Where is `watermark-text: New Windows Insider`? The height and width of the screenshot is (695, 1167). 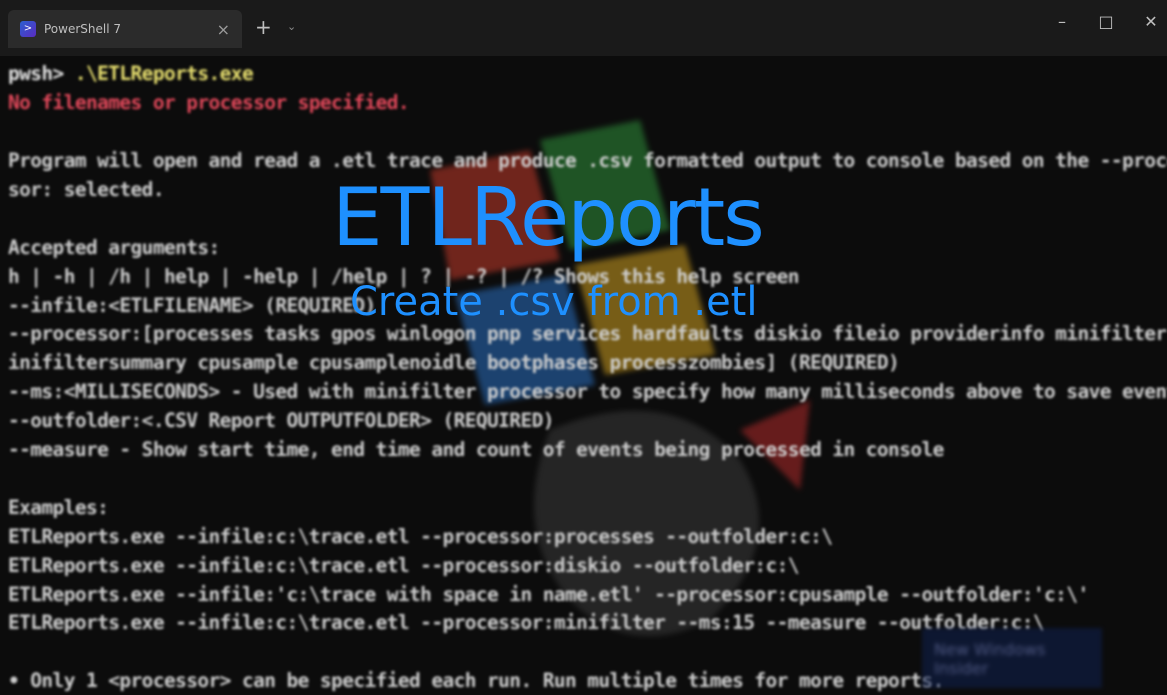
watermark-text: New Windows Insider is located at coordinates (990, 659).